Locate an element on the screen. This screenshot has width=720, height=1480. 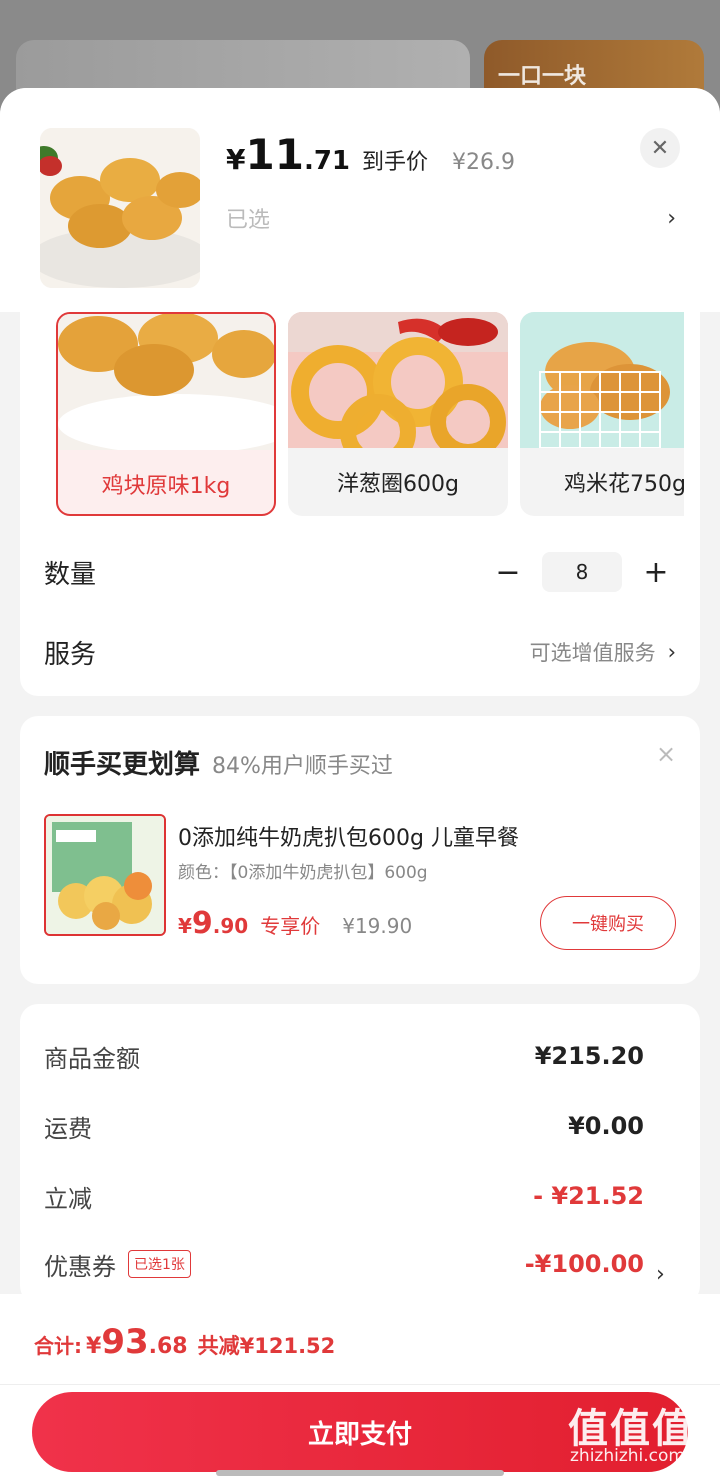
summary-value: - ¥21.52 is located at coordinates (588, 1196).